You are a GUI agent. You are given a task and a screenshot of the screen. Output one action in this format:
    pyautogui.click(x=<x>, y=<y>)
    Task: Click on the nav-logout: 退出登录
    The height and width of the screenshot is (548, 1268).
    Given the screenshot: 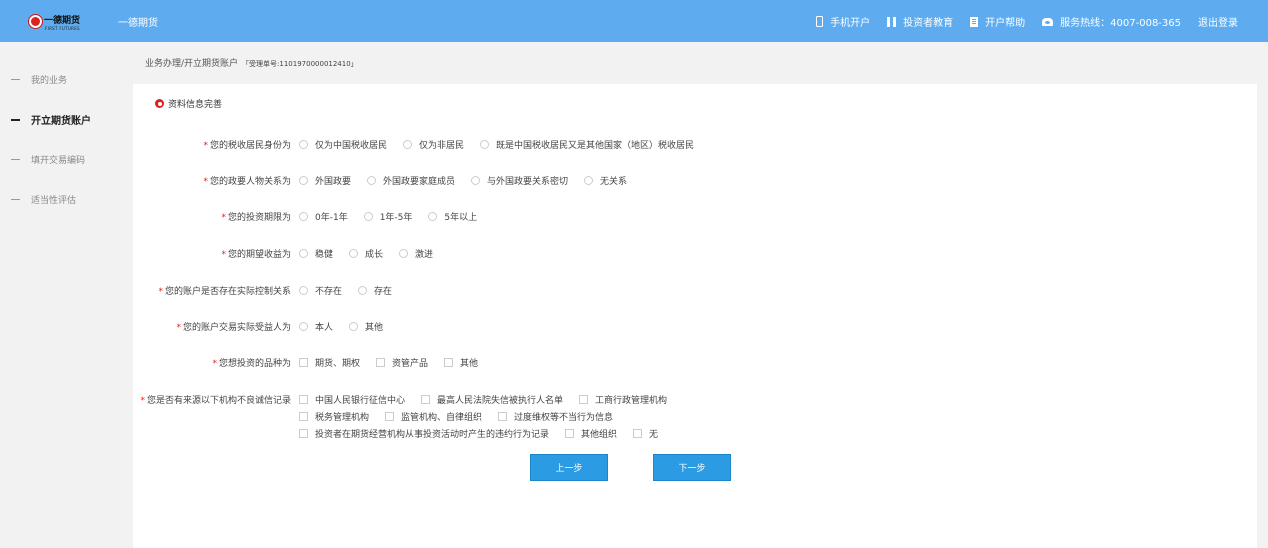 What is the action you would take?
    pyautogui.click(x=1218, y=21)
    